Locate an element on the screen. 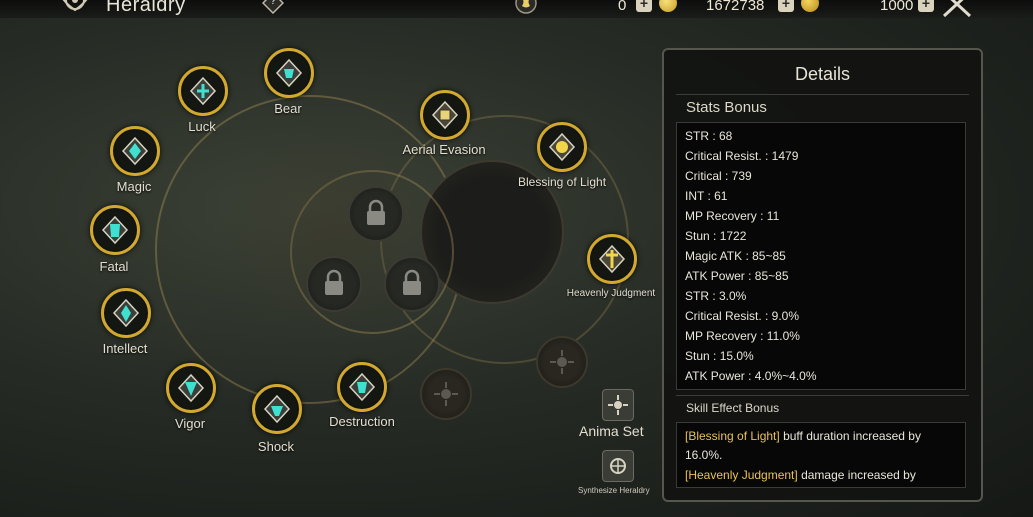  stat-line: STR : 3.0% is located at coordinates (716, 296).